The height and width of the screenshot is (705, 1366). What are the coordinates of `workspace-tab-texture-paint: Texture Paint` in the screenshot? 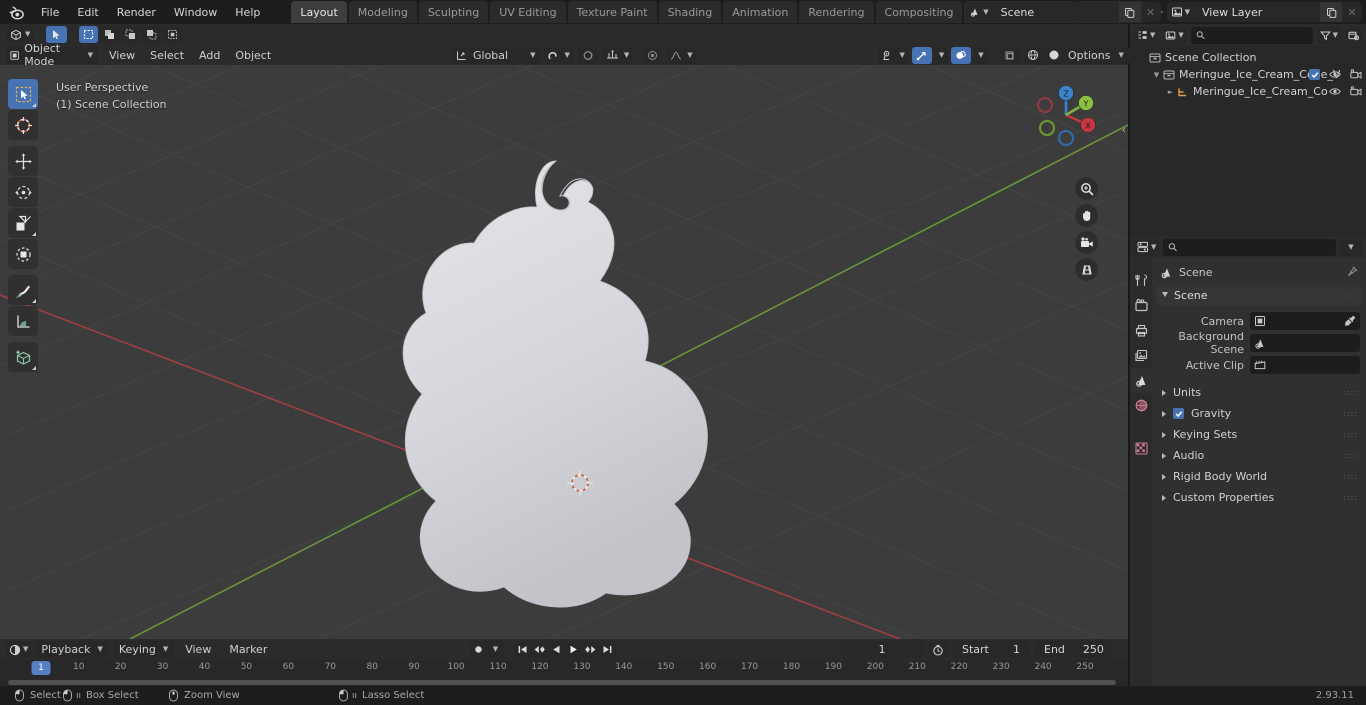 It's located at (612, 12).